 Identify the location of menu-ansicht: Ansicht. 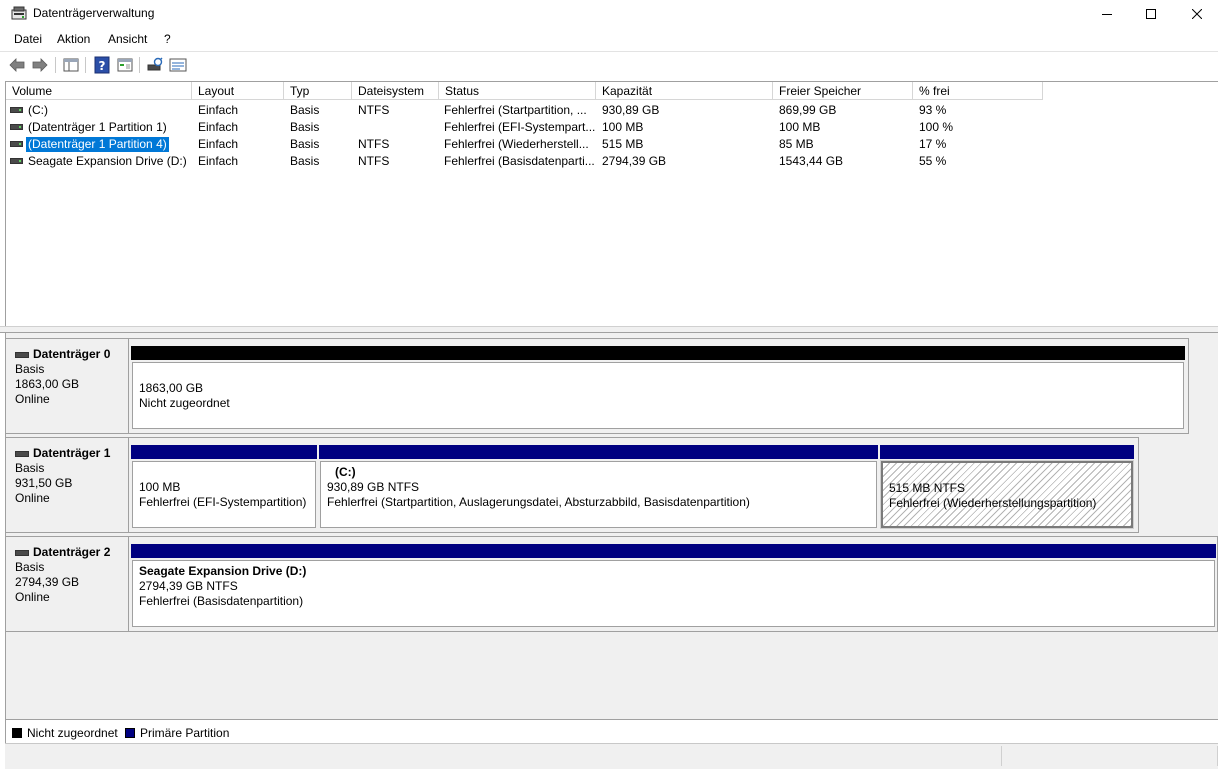
(127, 39).